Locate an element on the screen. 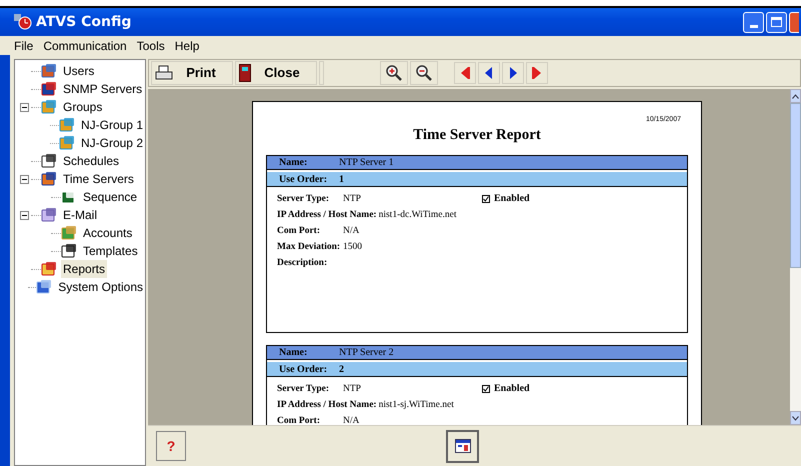 This screenshot has width=801, height=466. tree-item: NJ-Group 2 is located at coordinates (111, 143).